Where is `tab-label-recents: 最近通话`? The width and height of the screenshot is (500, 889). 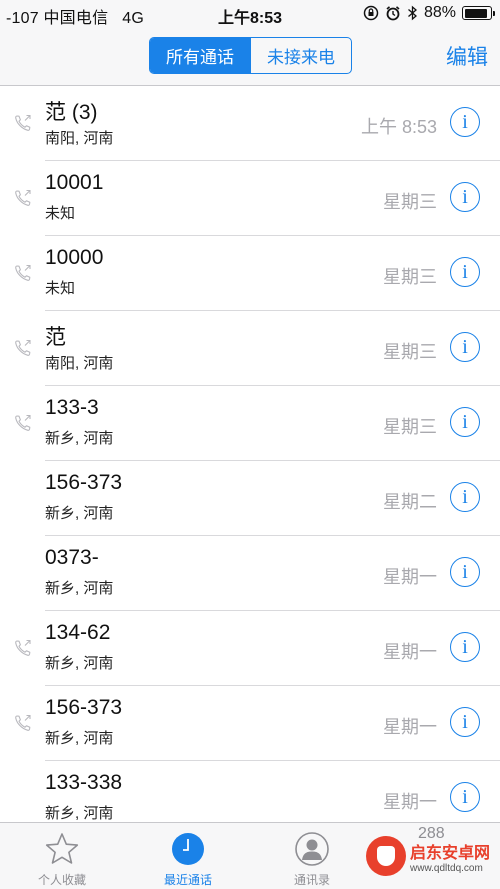 tab-label-recents: 最近通话 is located at coordinates (187, 880).